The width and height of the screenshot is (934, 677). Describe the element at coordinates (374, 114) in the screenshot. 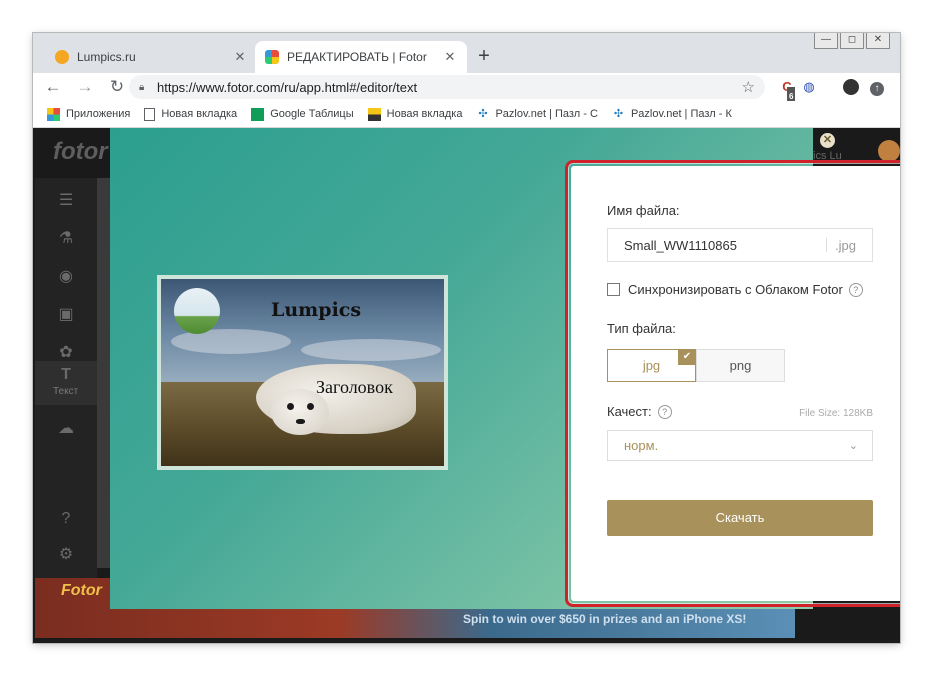

I see `image-icon` at that location.